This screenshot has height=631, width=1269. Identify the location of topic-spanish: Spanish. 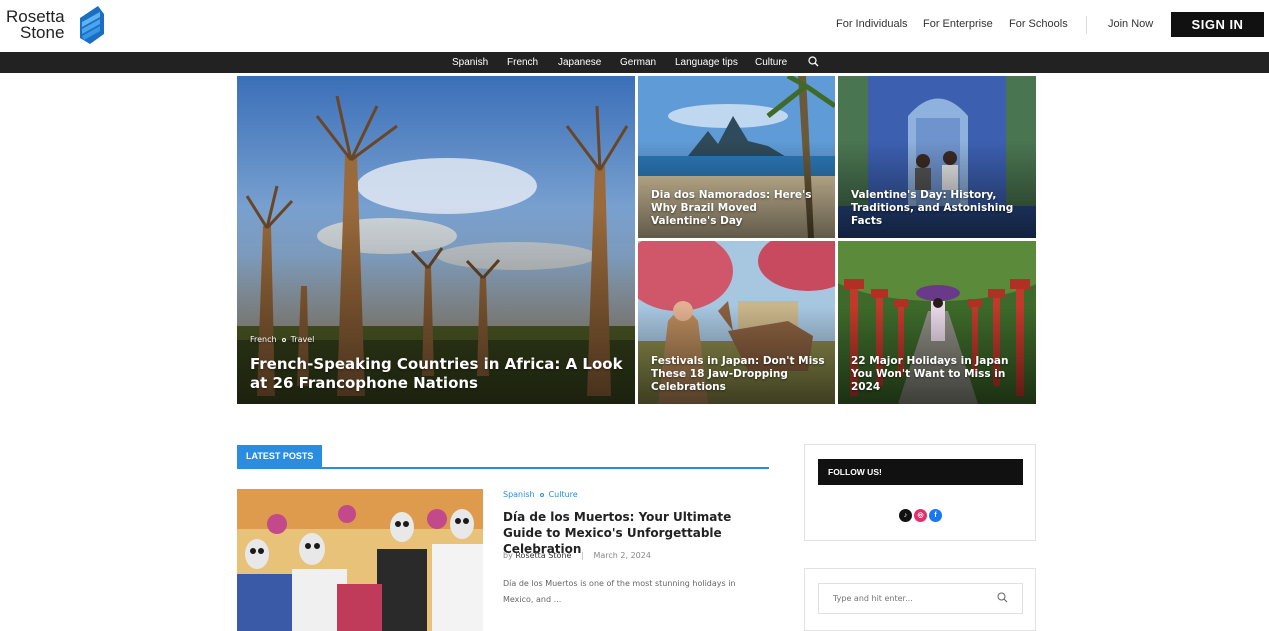
(470, 62).